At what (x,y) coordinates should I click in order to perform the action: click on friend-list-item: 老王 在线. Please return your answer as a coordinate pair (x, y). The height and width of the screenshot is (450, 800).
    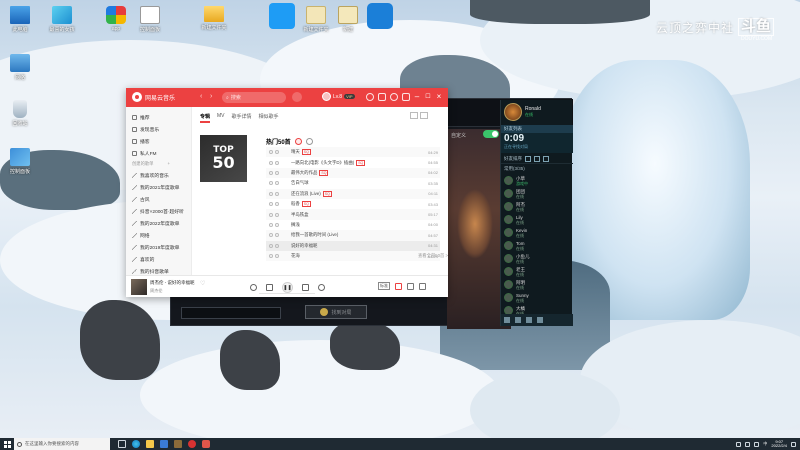
    Looking at the image, I should click on (537, 271).